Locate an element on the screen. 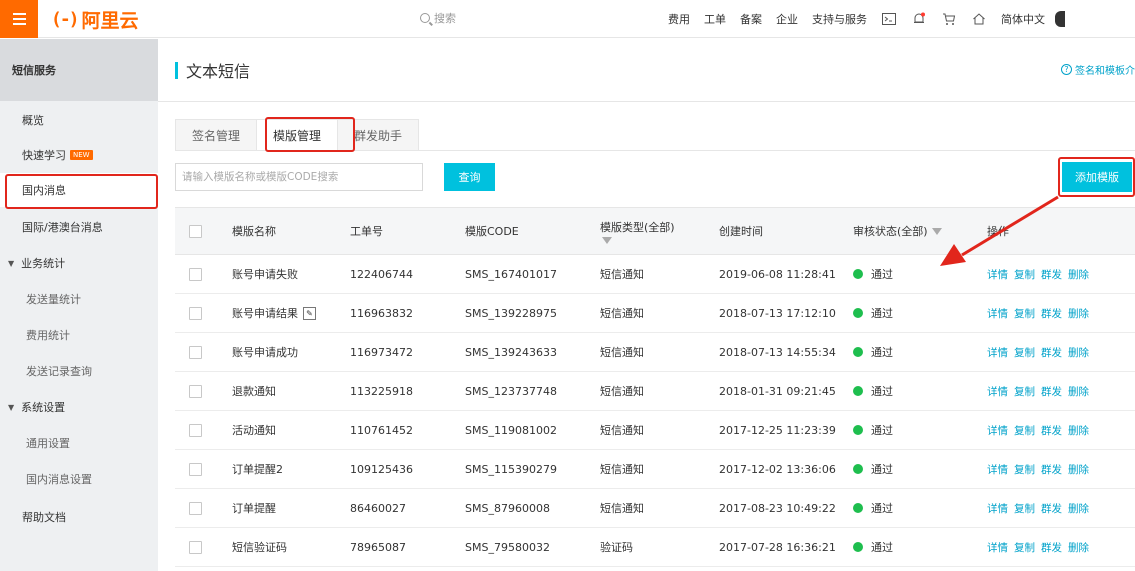  tabs-divider is located at coordinates (655, 150).